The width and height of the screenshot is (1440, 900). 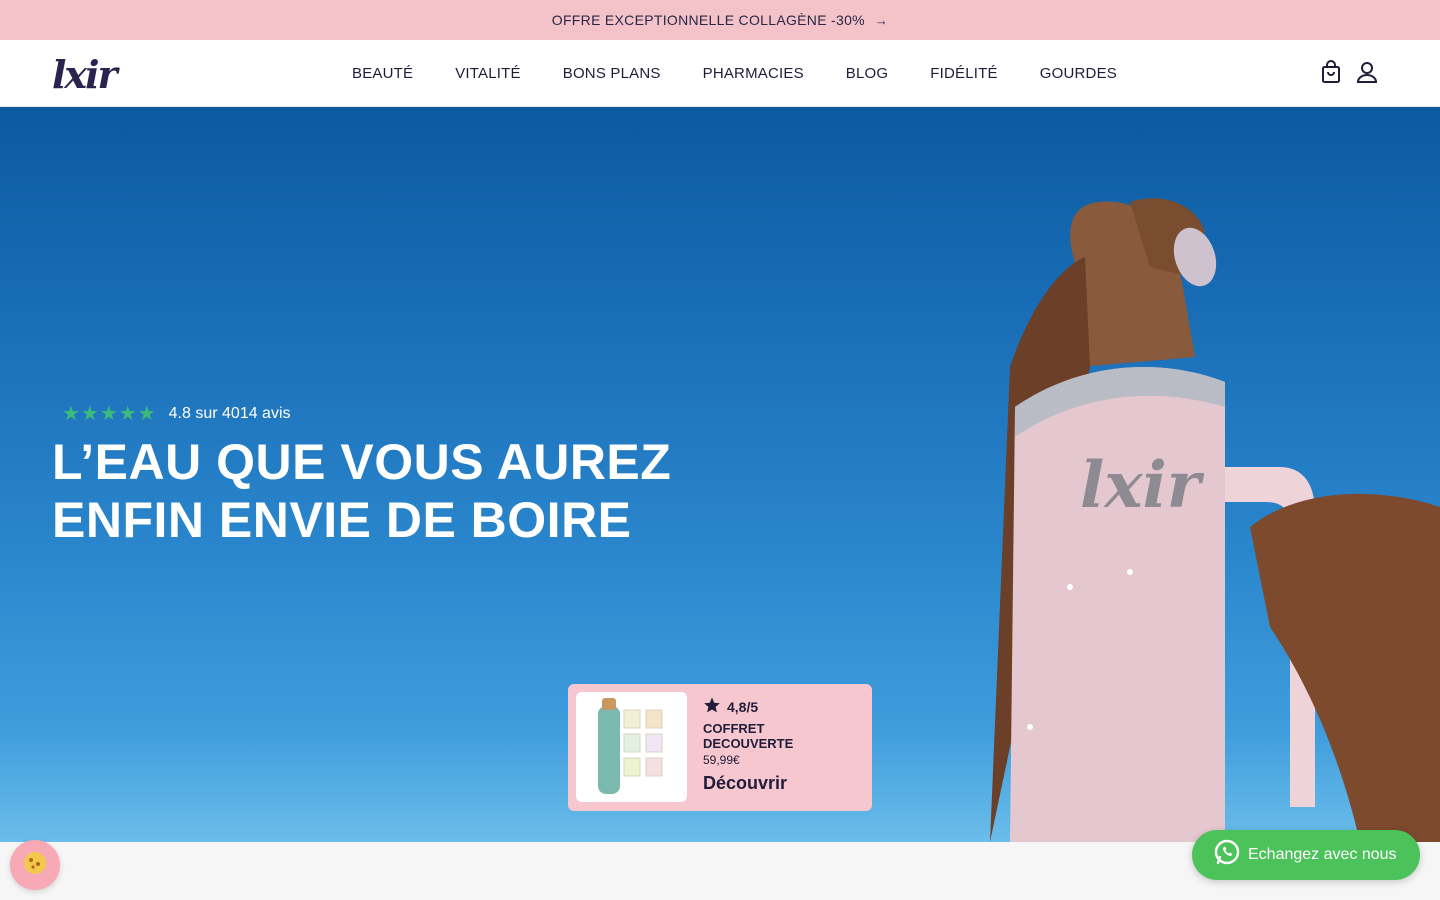 What do you see at coordinates (109, 414) in the screenshot?
I see `rating-stars: ★★★★★` at bounding box center [109, 414].